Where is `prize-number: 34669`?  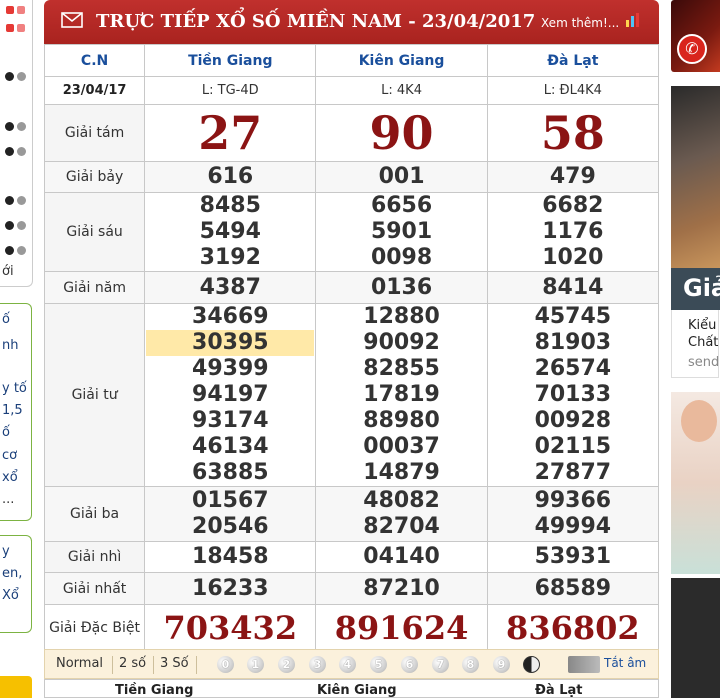 prize-number: 34669 is located at coordinates (230, 316).